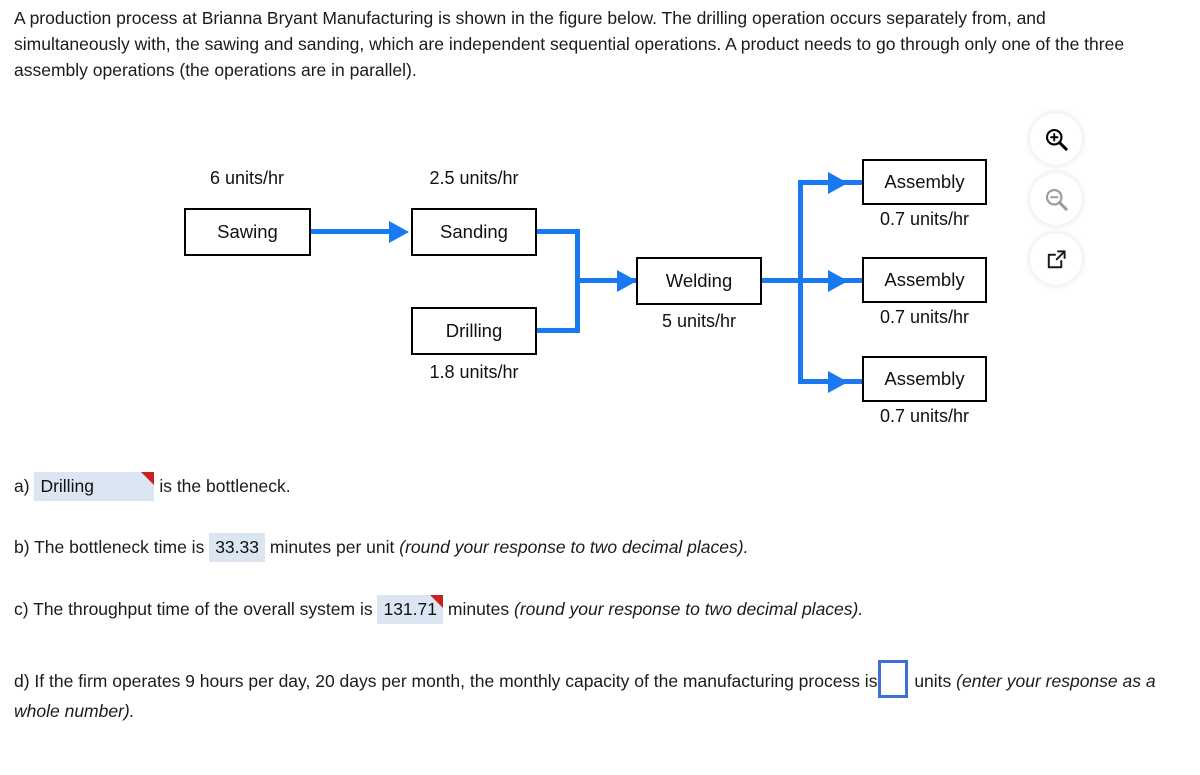 The width and height of the screenshot is (1200, 775). Describe the element at coordinates (924, 416) in the screenshot. I see `rate-label-assembly-3: 0.7 units/hr` at that location.